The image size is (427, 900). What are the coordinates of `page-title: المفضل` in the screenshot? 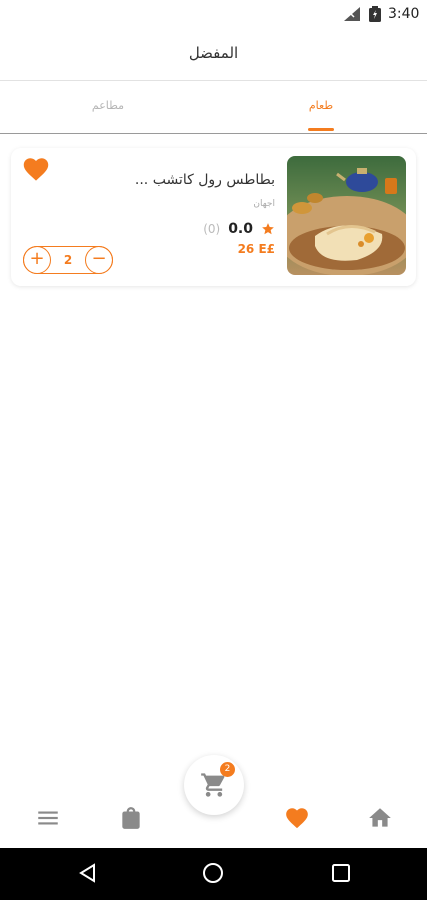 It's located at (213, 53).